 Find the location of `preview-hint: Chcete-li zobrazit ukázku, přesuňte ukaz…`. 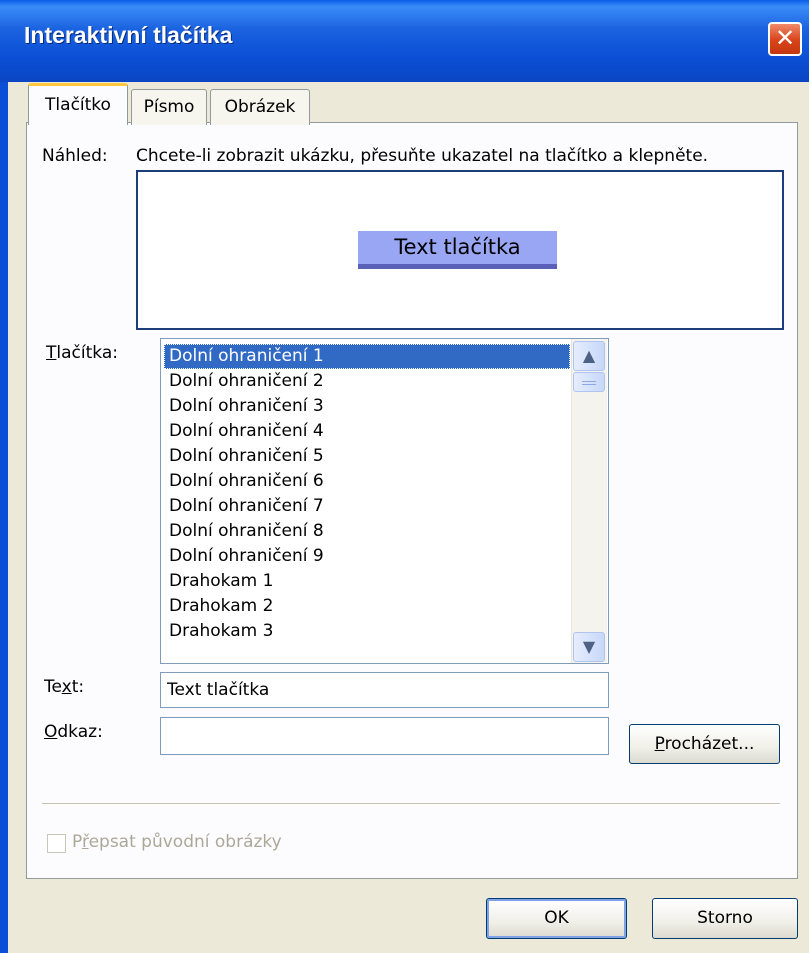

preview-hint: Chcete-li zobrazit ukázku, přesuňte ukaz… is located at coordinates (422, 156).